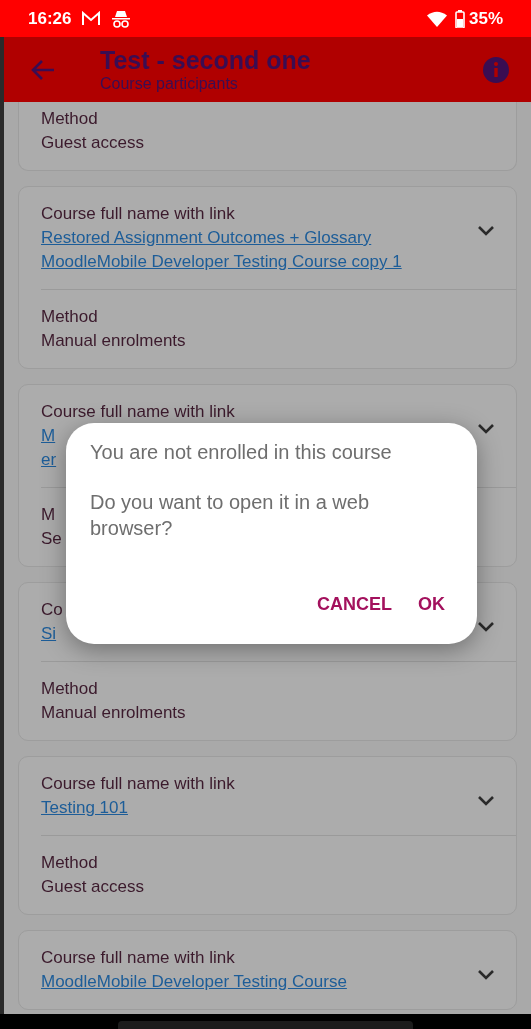 This screenshot has width=531, height=1029. What do you see at coordinates (431, 604) in the screenshot?
I see `dialog-button: OK` at bounding box center [431, 604].